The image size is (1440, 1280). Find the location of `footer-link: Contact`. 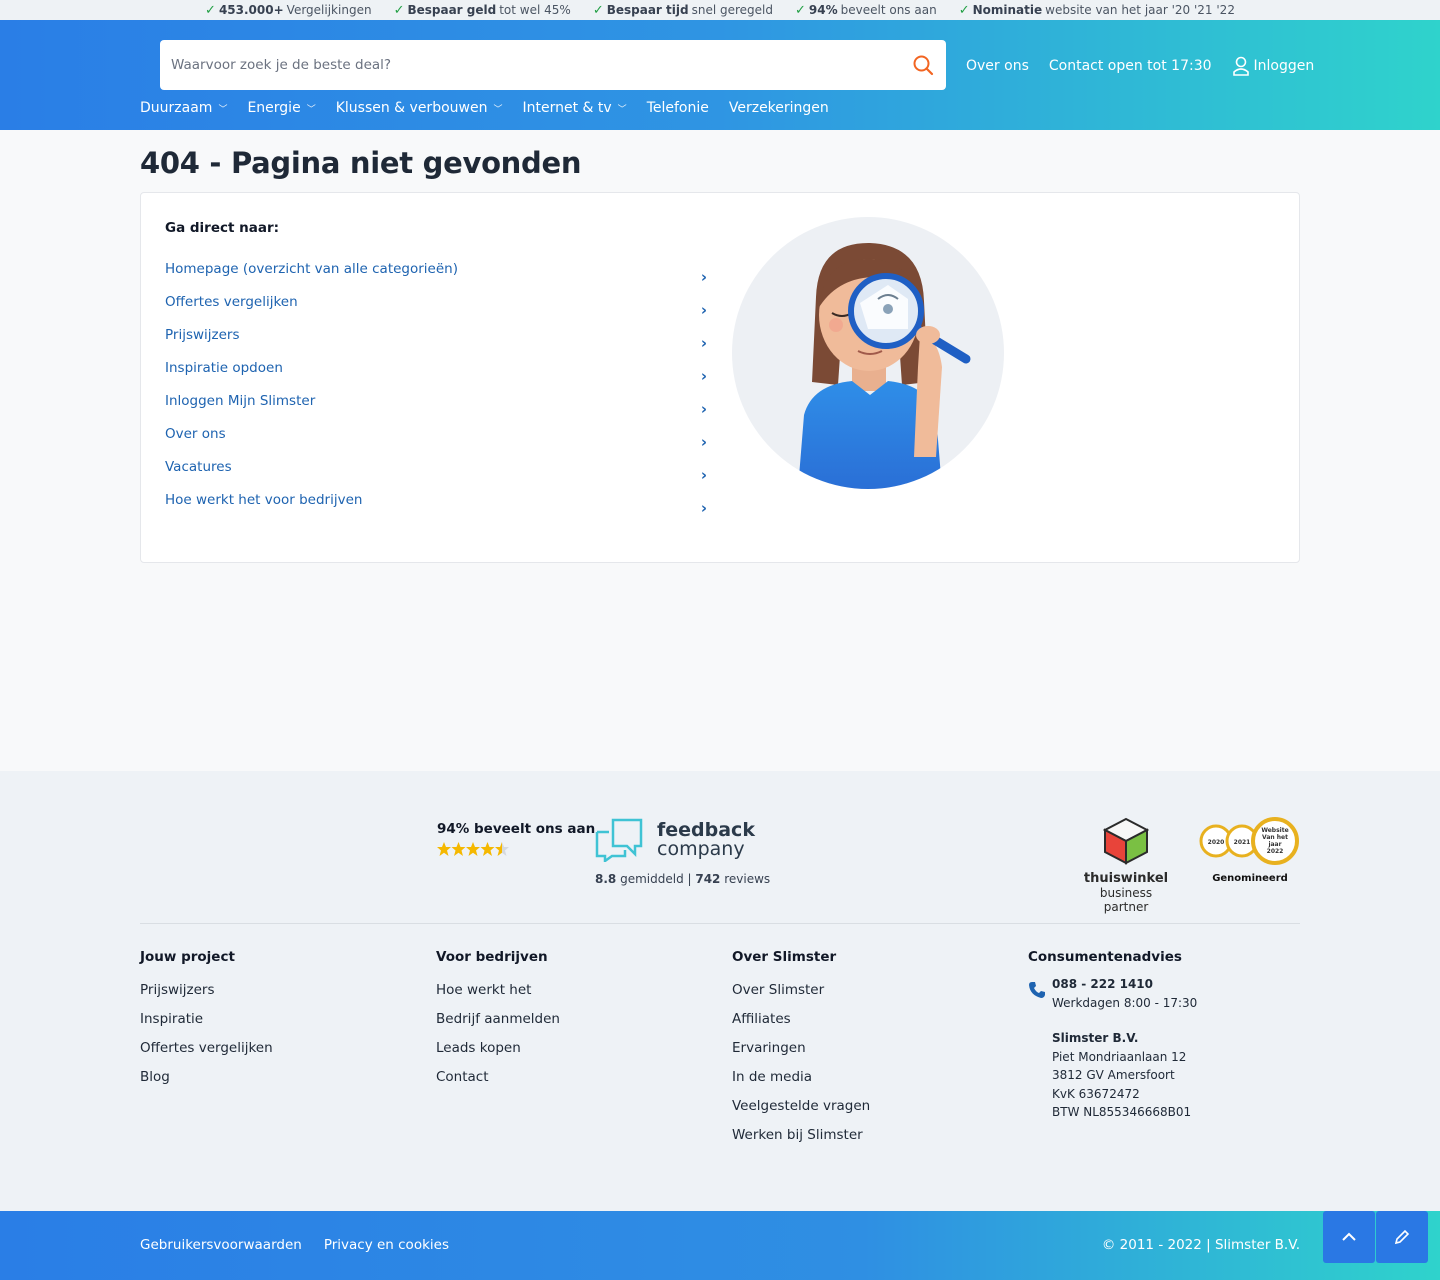

footer-link: Contact is located at coordinates (576, 1077).